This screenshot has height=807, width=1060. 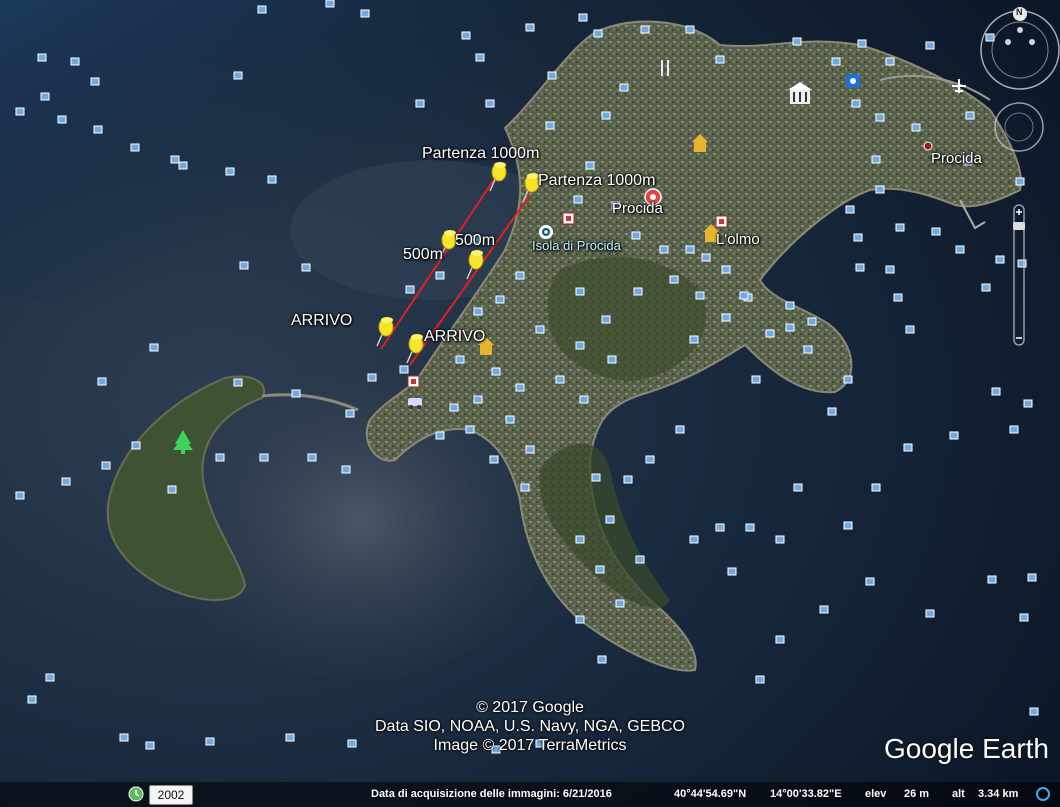 What do you see at coordinates (136, 794) in the screenshot?
I see `historical-imagery-clock-icon` at bounding box center [136, 794].